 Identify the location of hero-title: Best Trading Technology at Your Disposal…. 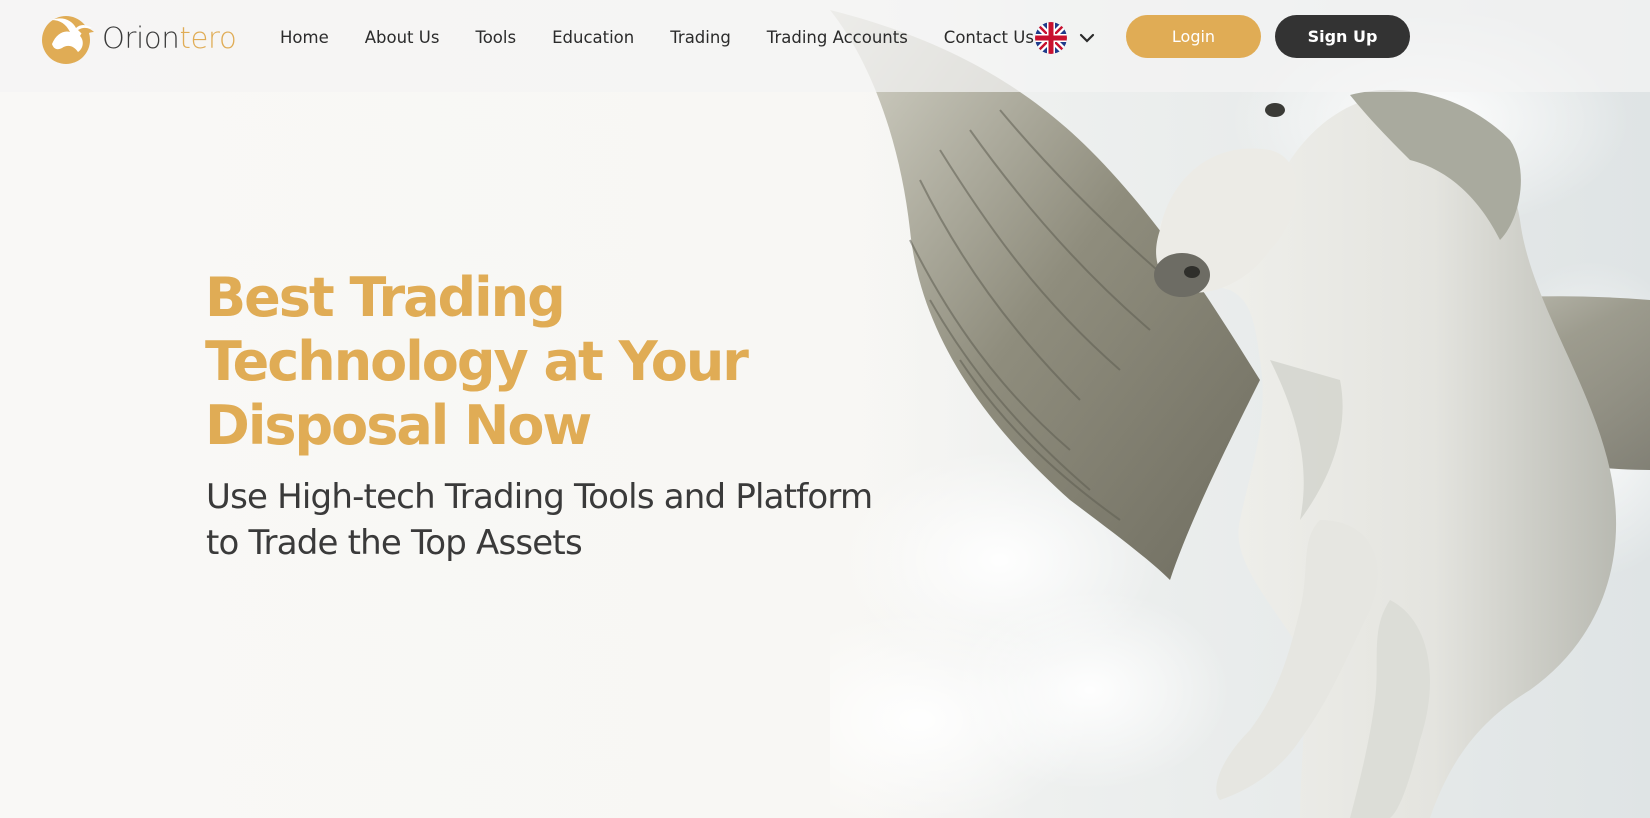
(515, 362).